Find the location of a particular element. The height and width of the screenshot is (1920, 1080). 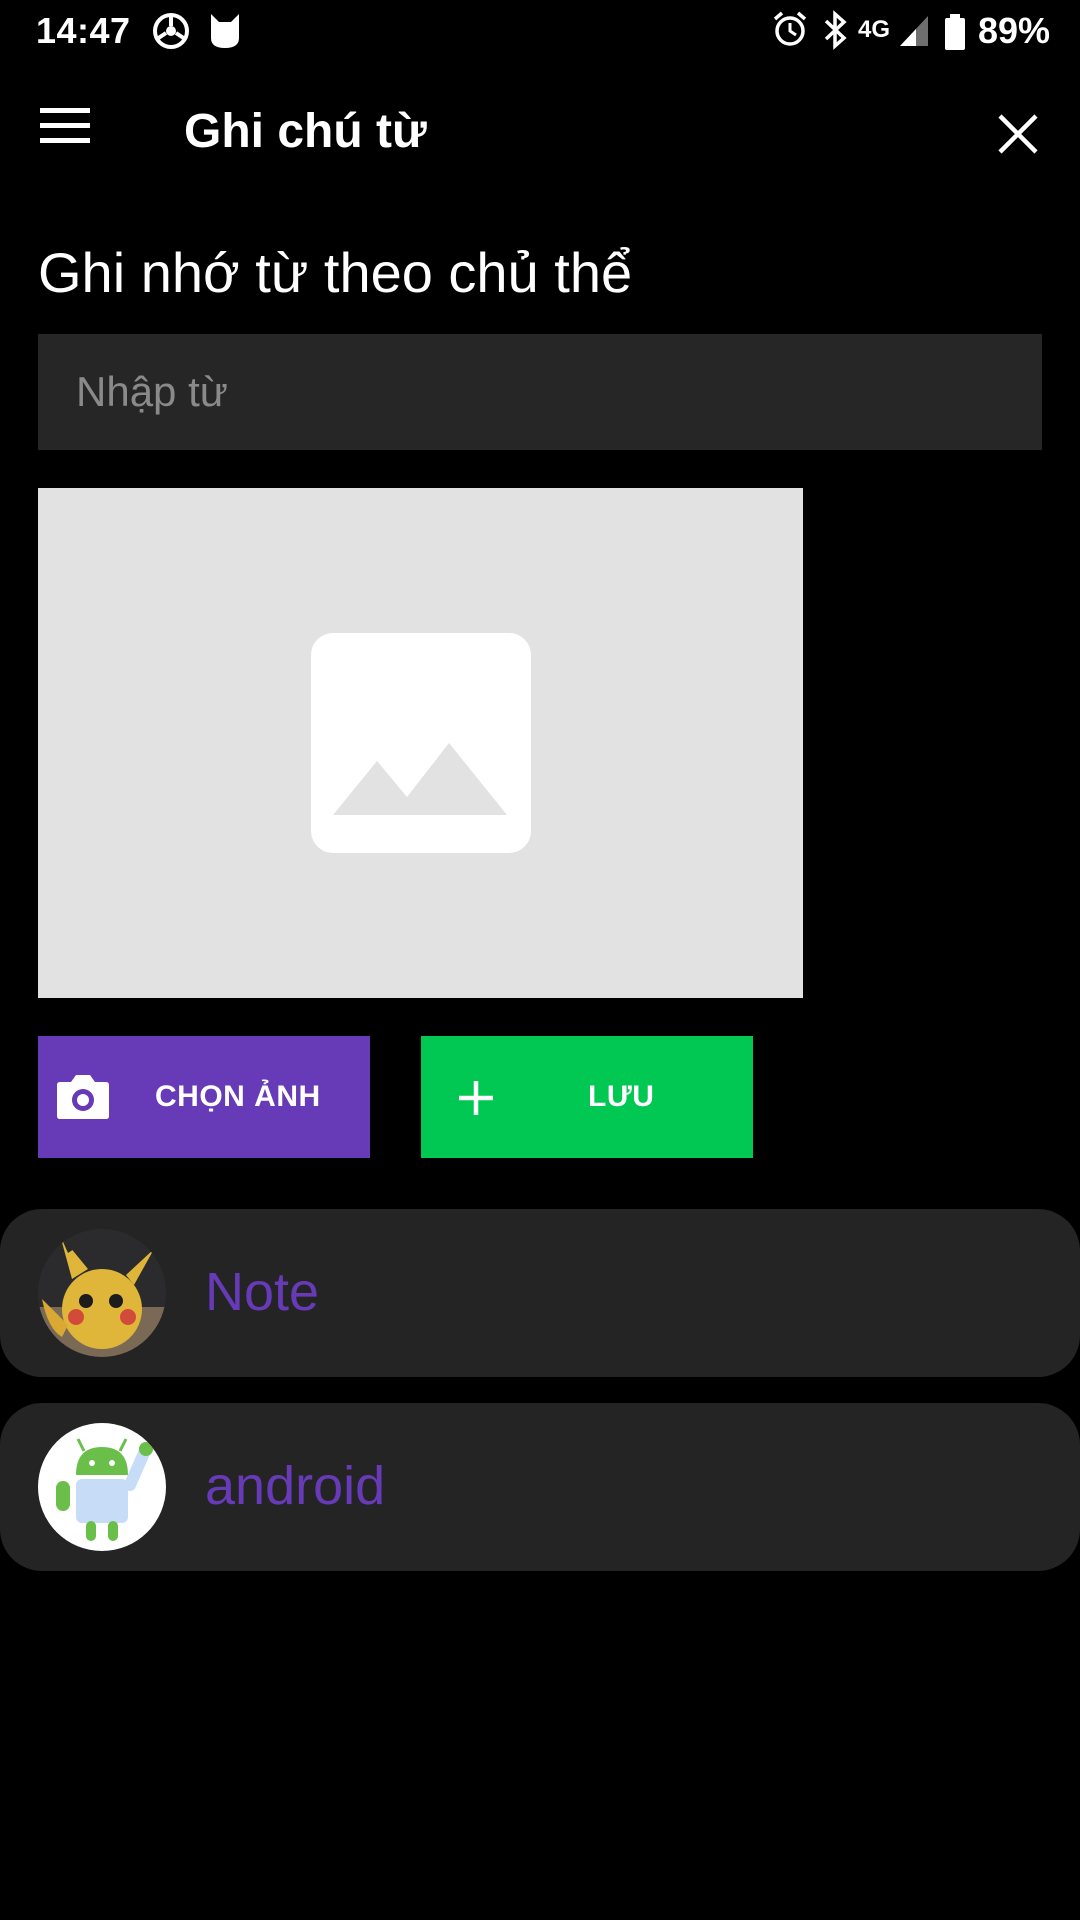

app-bar: Ghi chú từ is located at coordinates (540, 132).